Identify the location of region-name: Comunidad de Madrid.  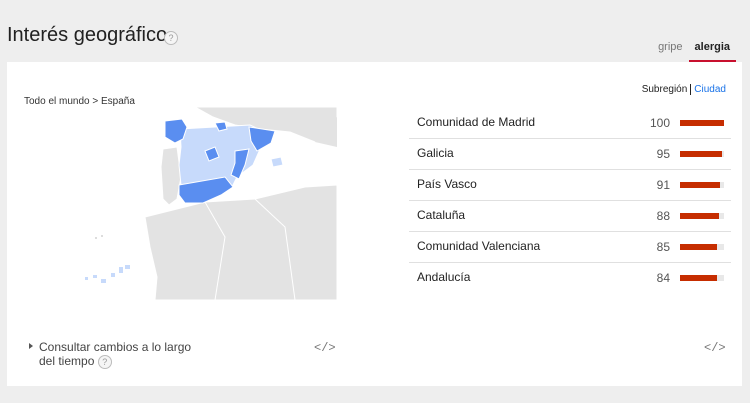
(476, 122).